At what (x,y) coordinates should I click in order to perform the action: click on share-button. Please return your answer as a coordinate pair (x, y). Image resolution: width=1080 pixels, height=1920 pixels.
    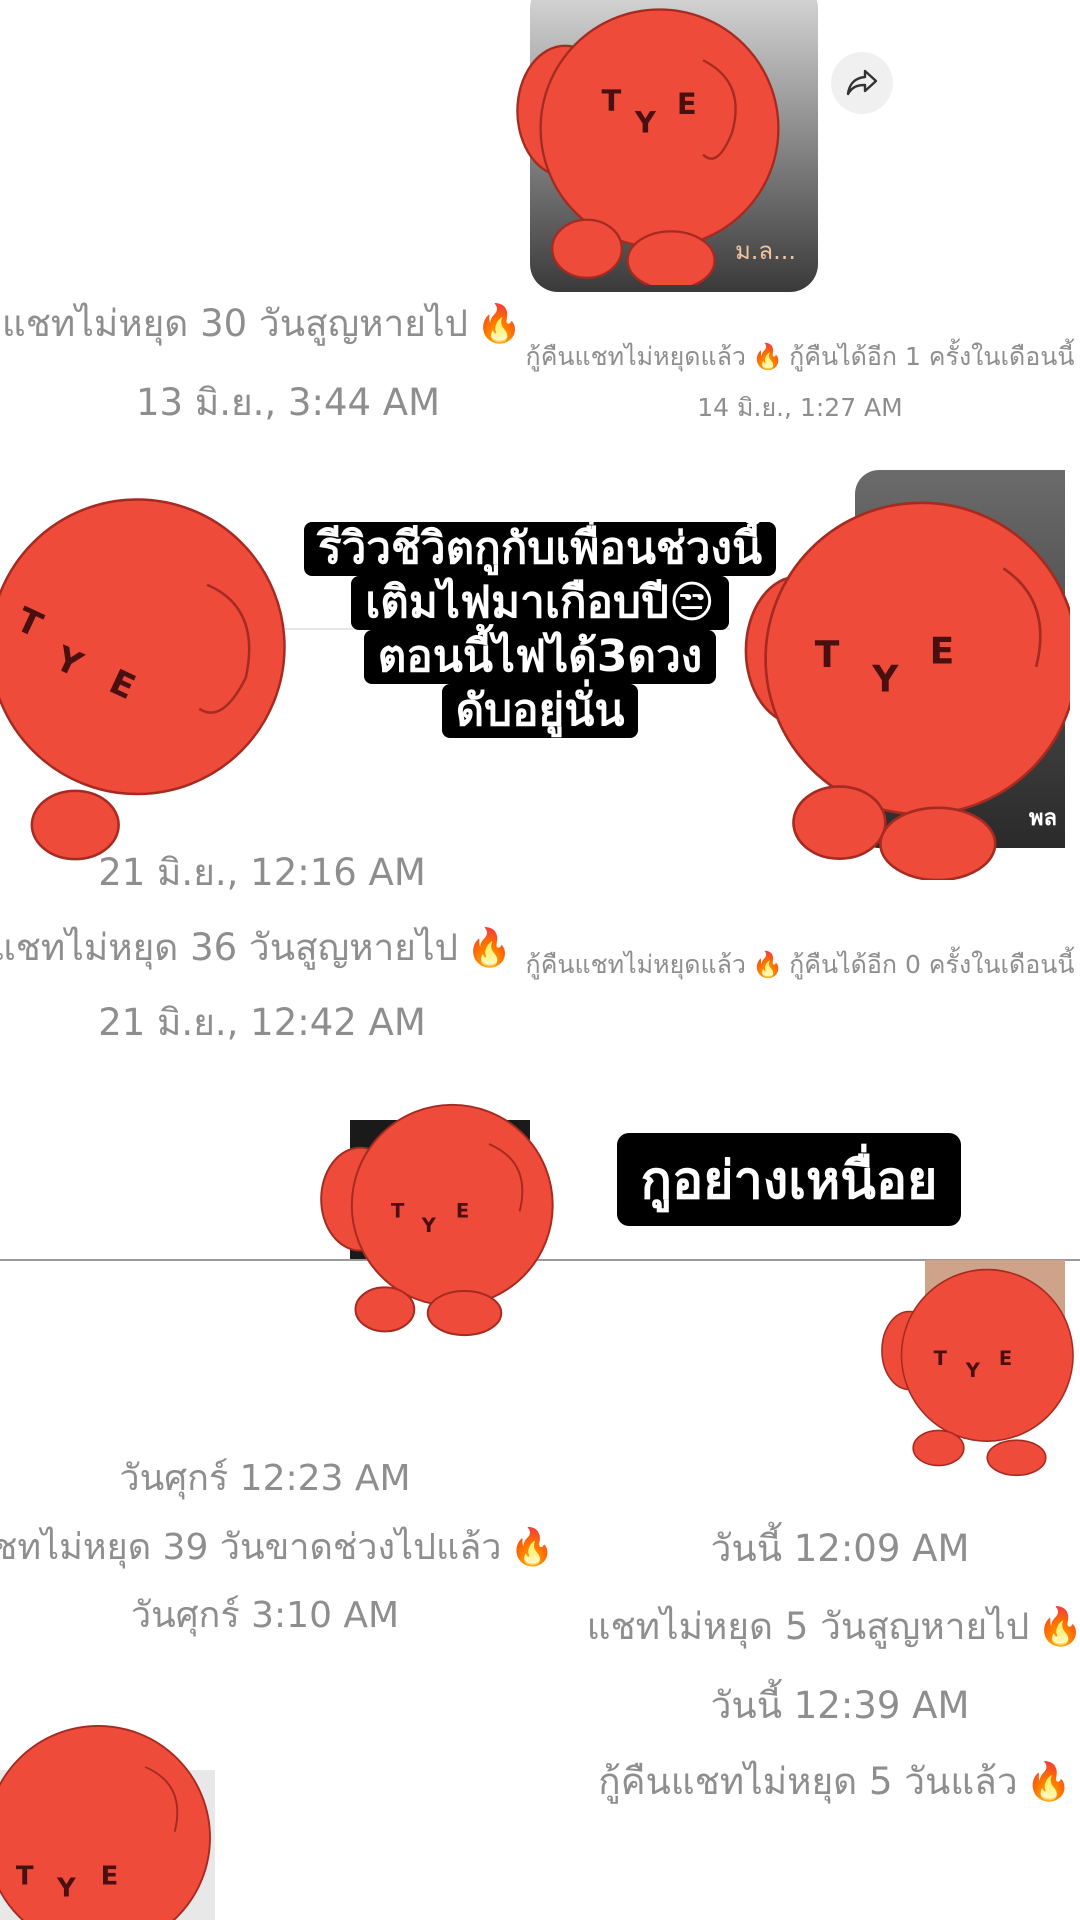
    Looking at the image, I should click on (862, 83).